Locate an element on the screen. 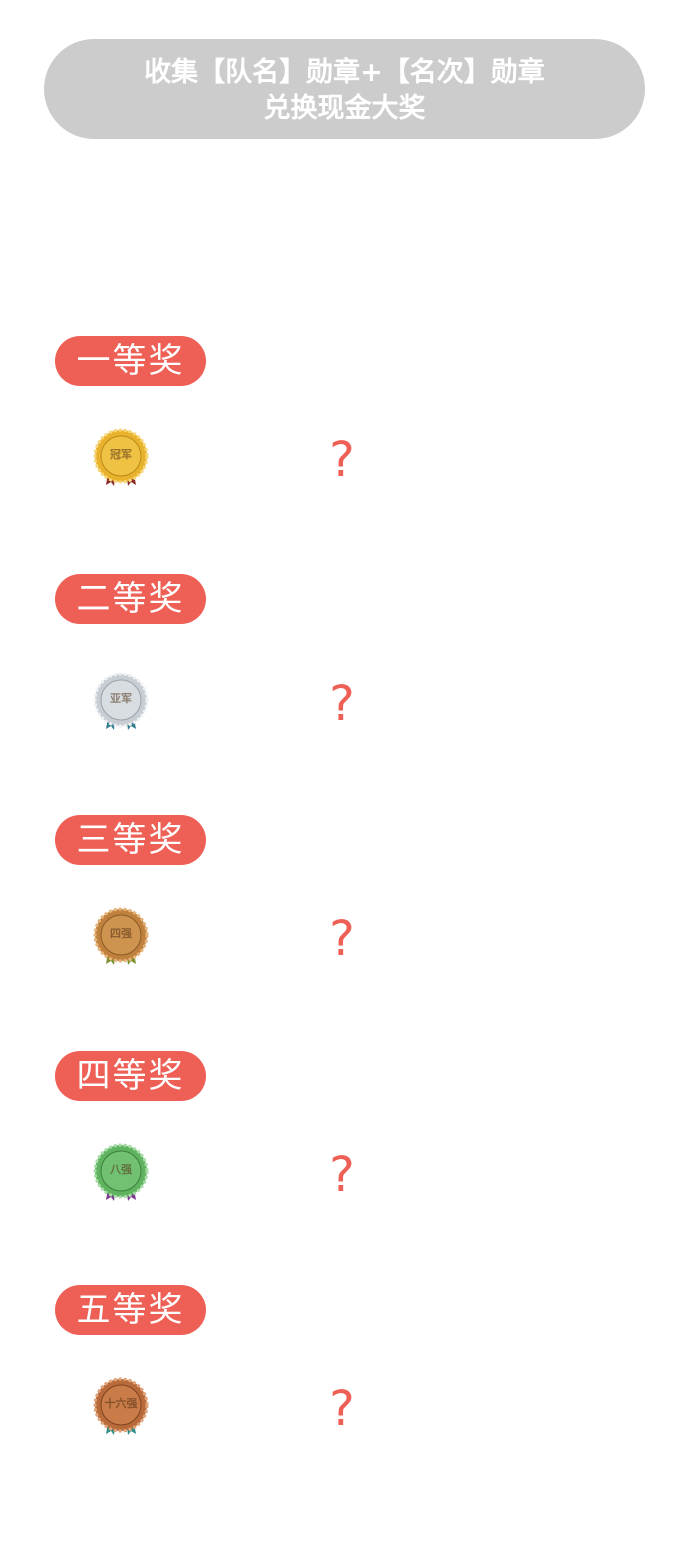 This screenshot has height=1548, width=690. prize-tier-first: 一等奖 冠军 ? is located at coordinates (345, 436).